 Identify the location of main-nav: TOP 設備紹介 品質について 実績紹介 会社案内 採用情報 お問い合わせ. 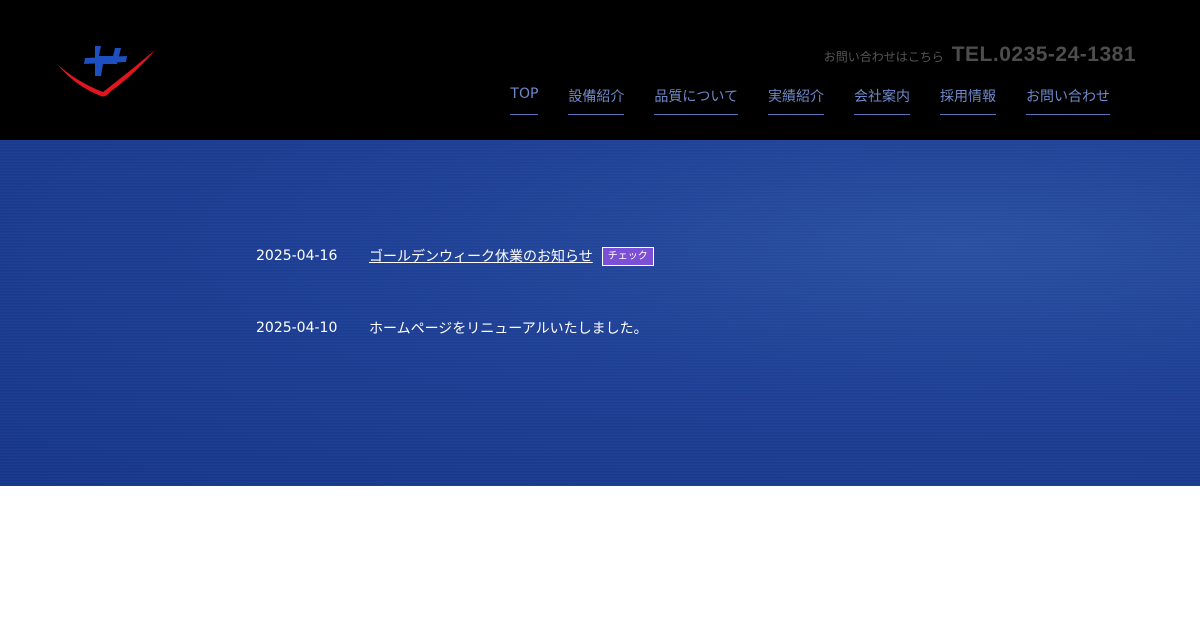
(810, 100).